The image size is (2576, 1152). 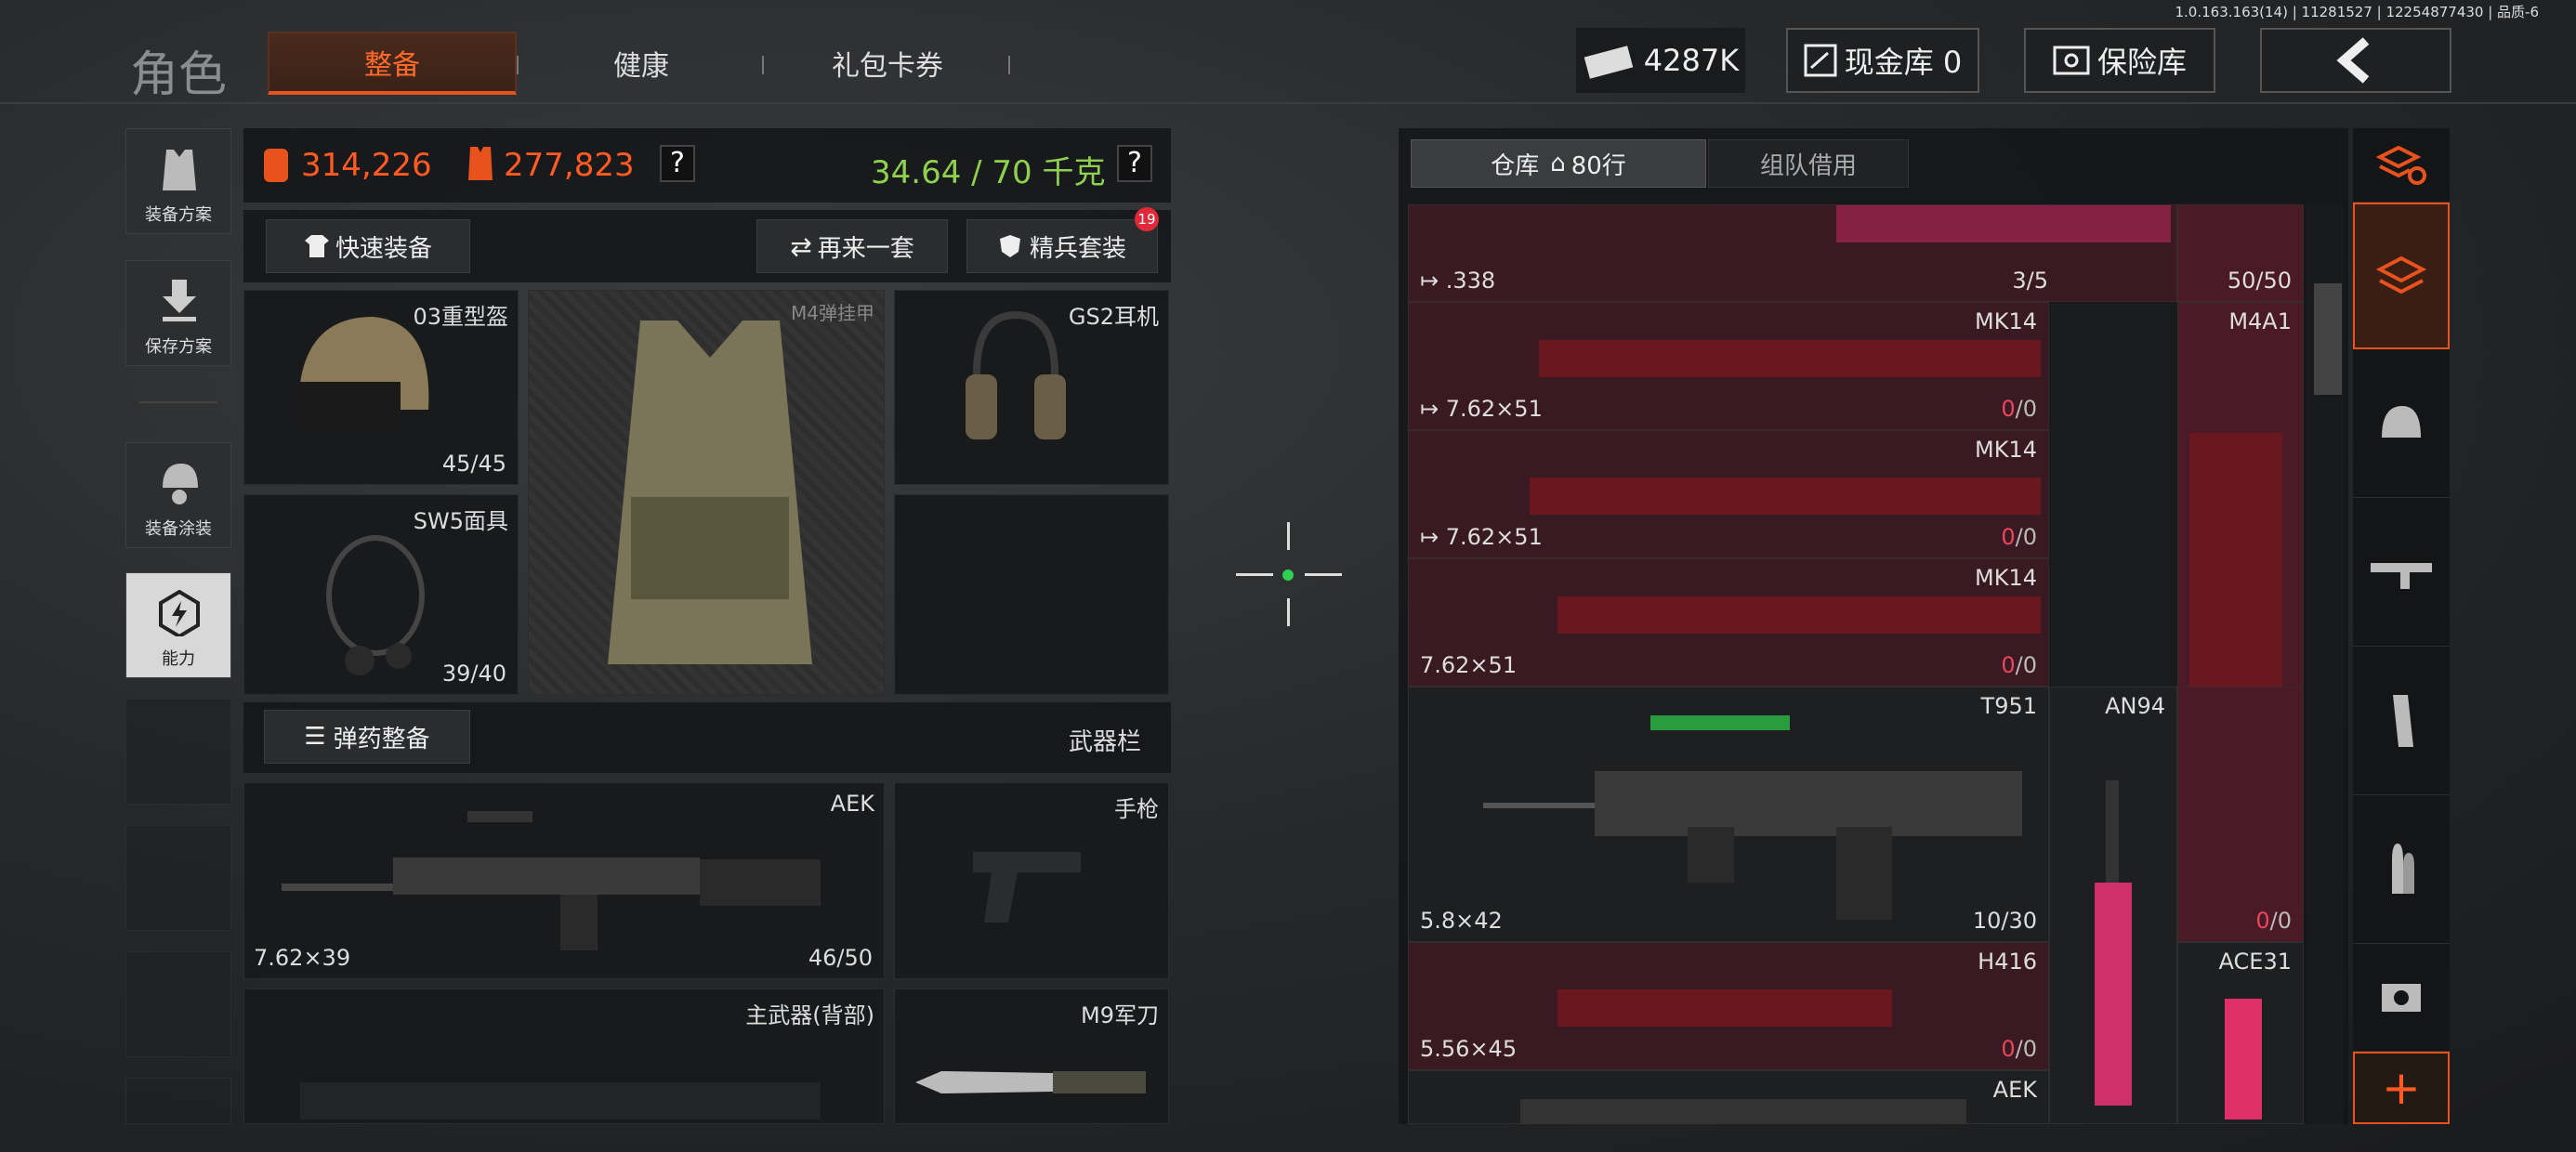 I want to click on quick-equip-button: 快速装备, so click(x=368, y=246).